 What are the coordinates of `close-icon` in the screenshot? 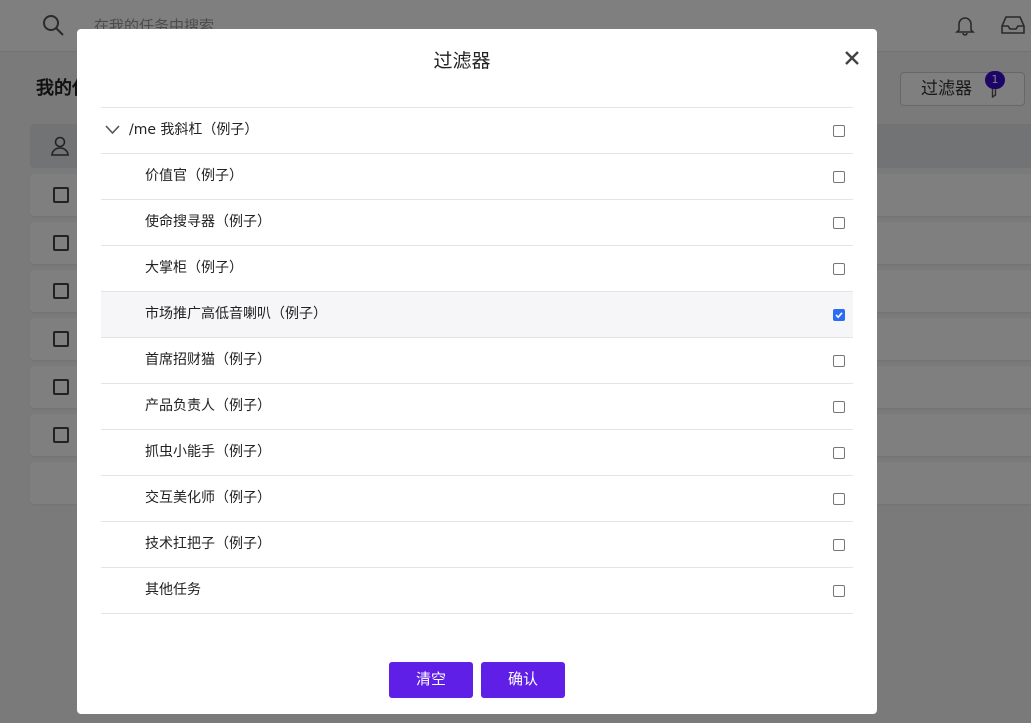 It's located at (852, 58).